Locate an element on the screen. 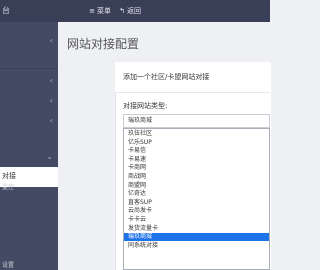 The width and height of the screenshot is (320, 270). sidebar-item-1: ‹ is located at coordinates (29, 42).